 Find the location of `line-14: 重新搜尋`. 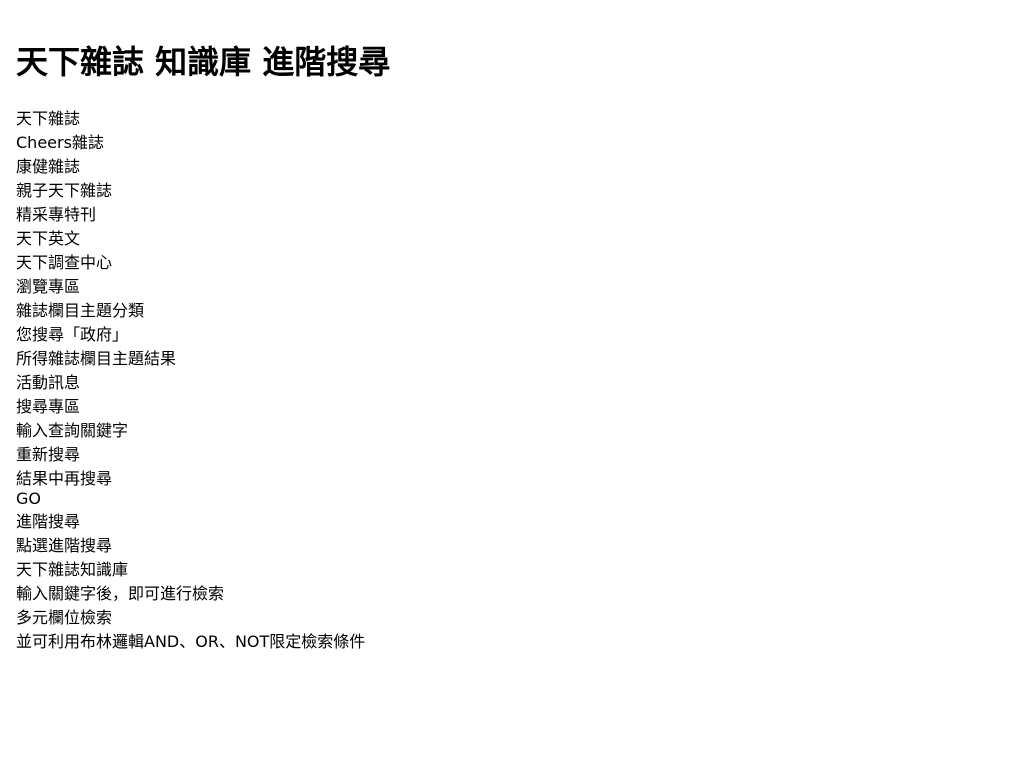

line-14: 重新搜尋 is located at coordinates (48, 454).